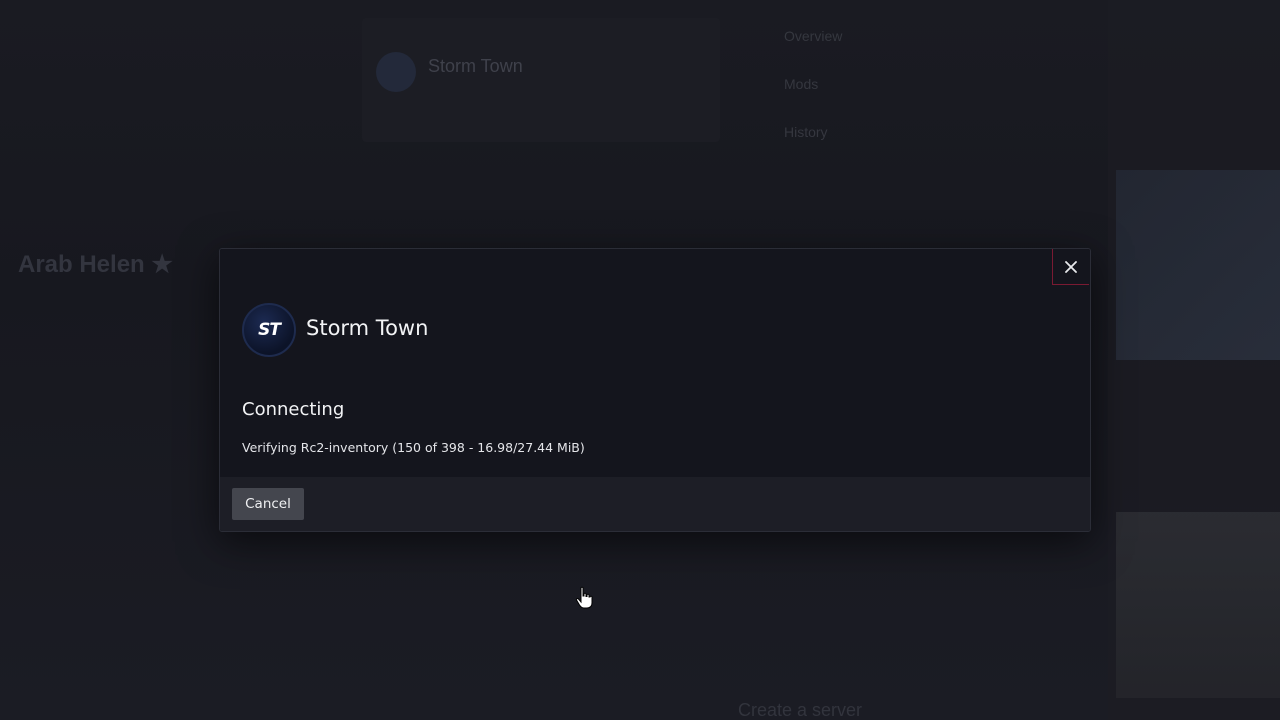 The image size is (1280, 720). I want to click on background-card-title: Storm Town, so click(475, 66).